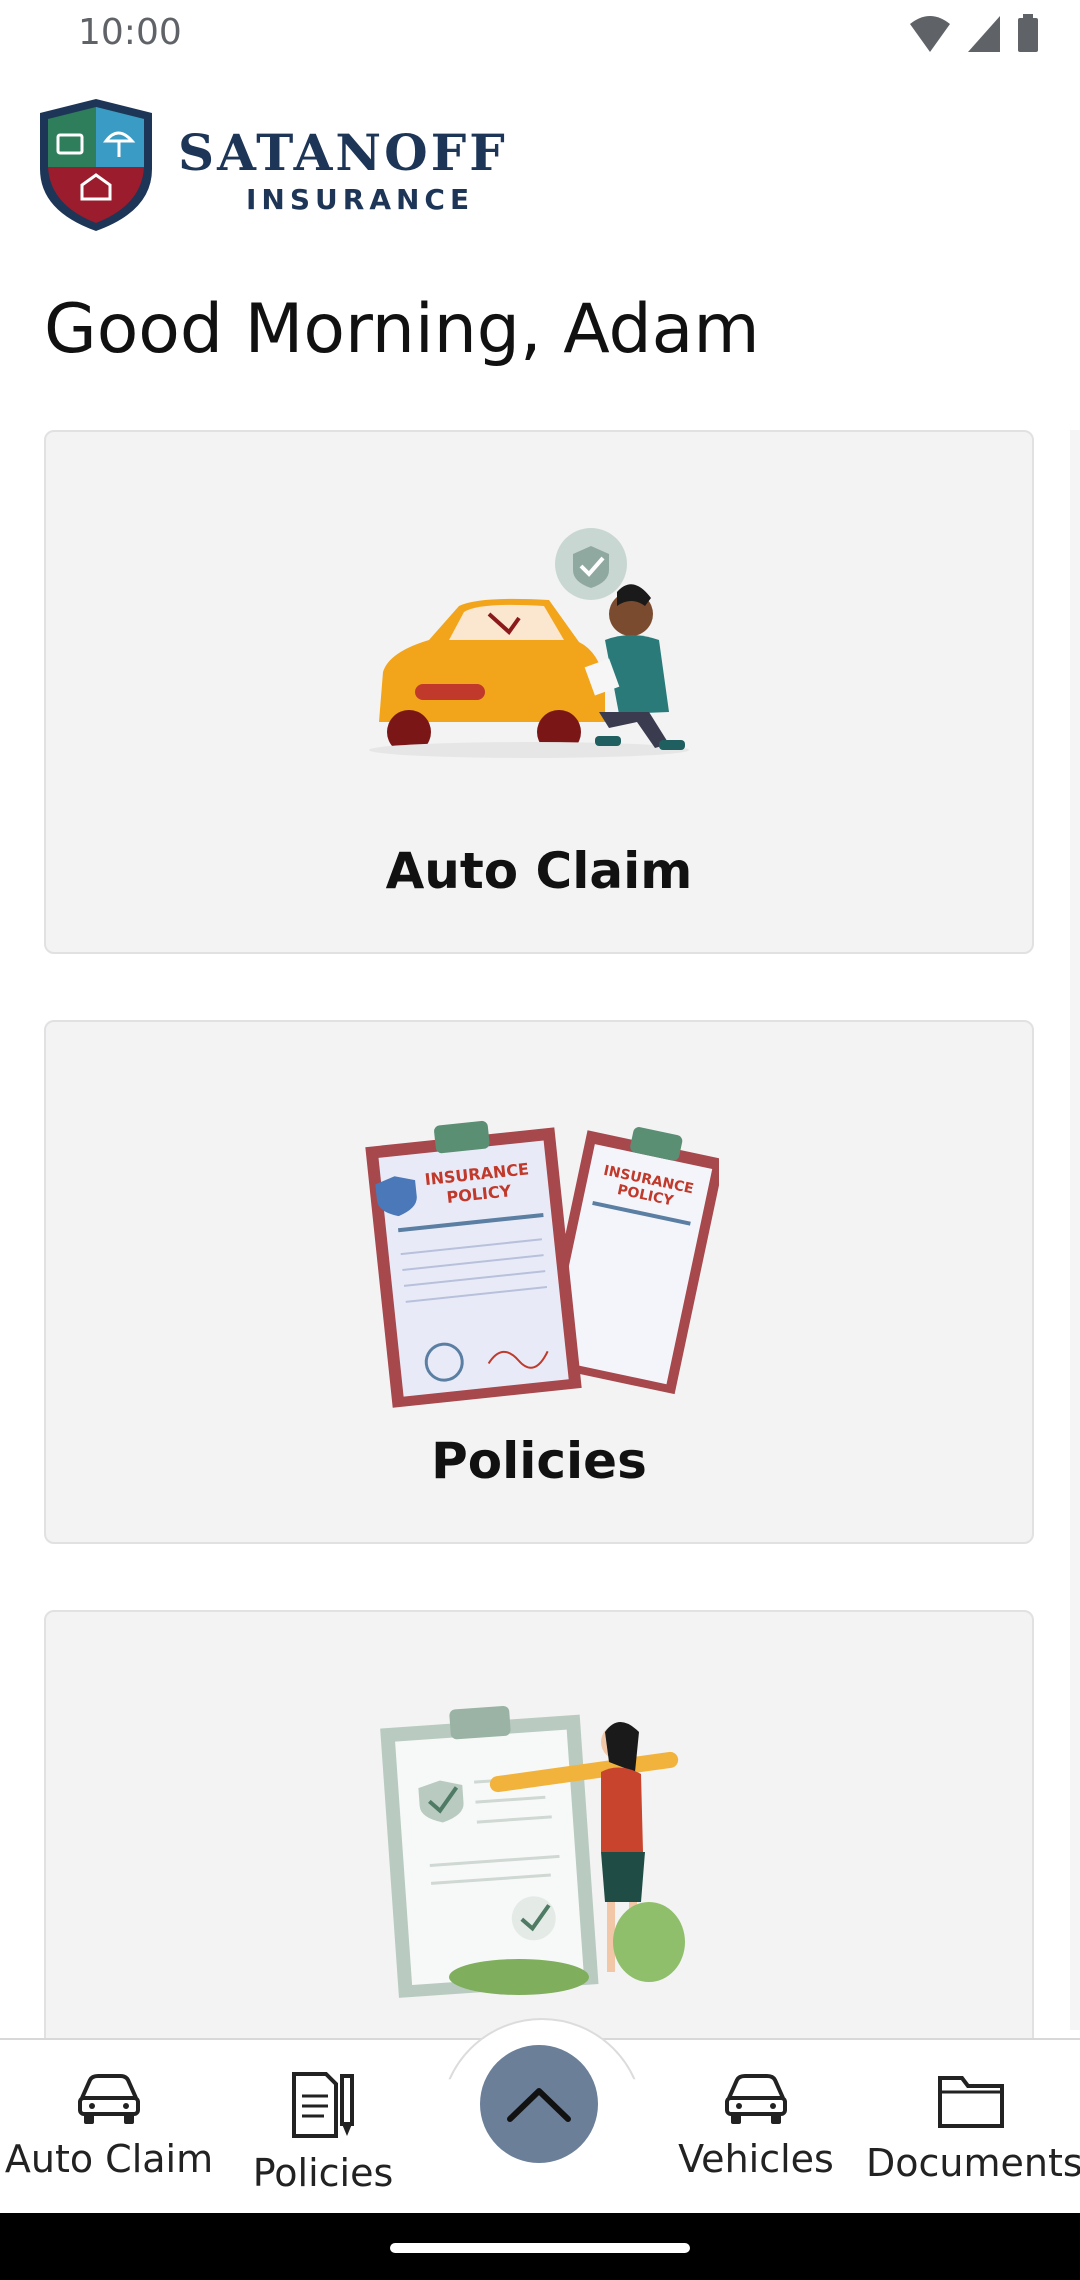 This screenshot has width=1080, height=2280. I want to click on nav-item-policies: Policies, so click(323, 2132).